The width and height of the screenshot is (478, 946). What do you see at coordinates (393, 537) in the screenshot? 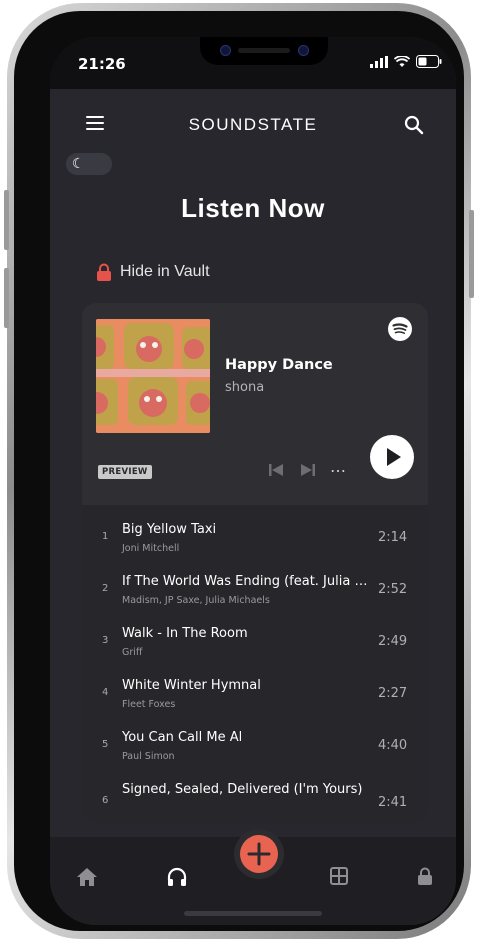
I see `track-duration: 2:14` at bounding box center [393, 537].